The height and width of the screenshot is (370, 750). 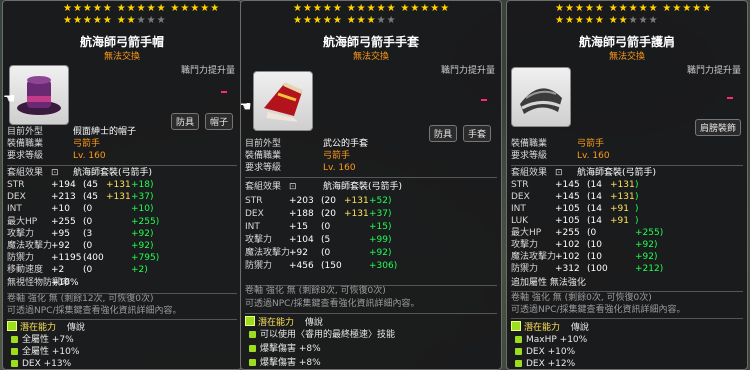 I want to click on potential-line: 全屬性 +7%, so click(x=42, y=340).